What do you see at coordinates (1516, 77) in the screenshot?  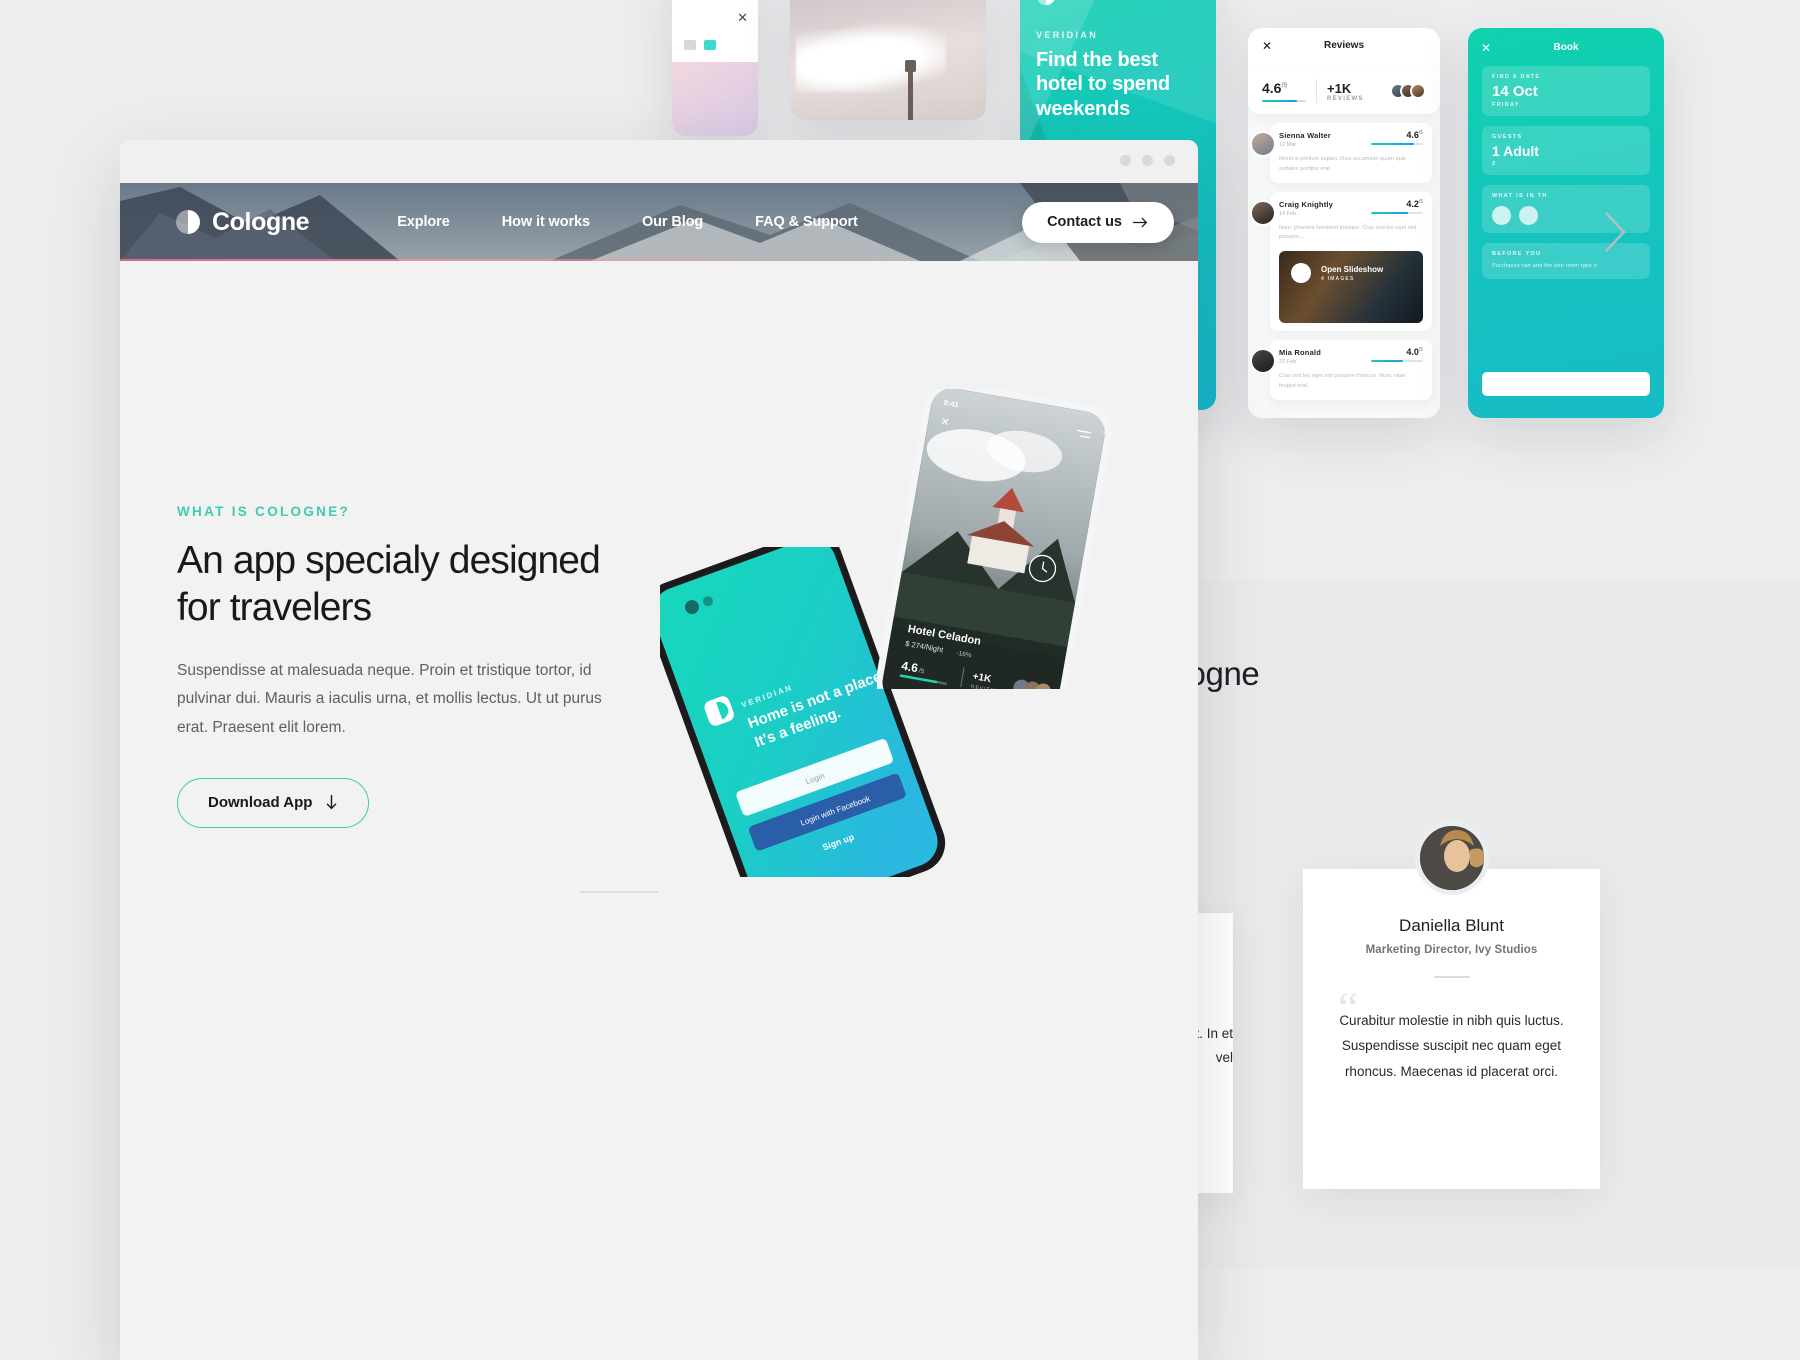 I see `booking-date-caption: FIND A DATE` at bounding box center [1516, 77].